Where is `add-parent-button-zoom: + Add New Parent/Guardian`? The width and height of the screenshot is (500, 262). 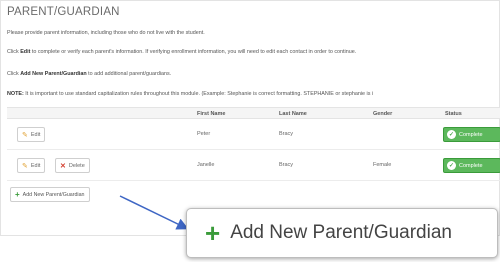
add-parent-button-zoom: + Add New Parent/Guardian is located at coordinates (342, 233).